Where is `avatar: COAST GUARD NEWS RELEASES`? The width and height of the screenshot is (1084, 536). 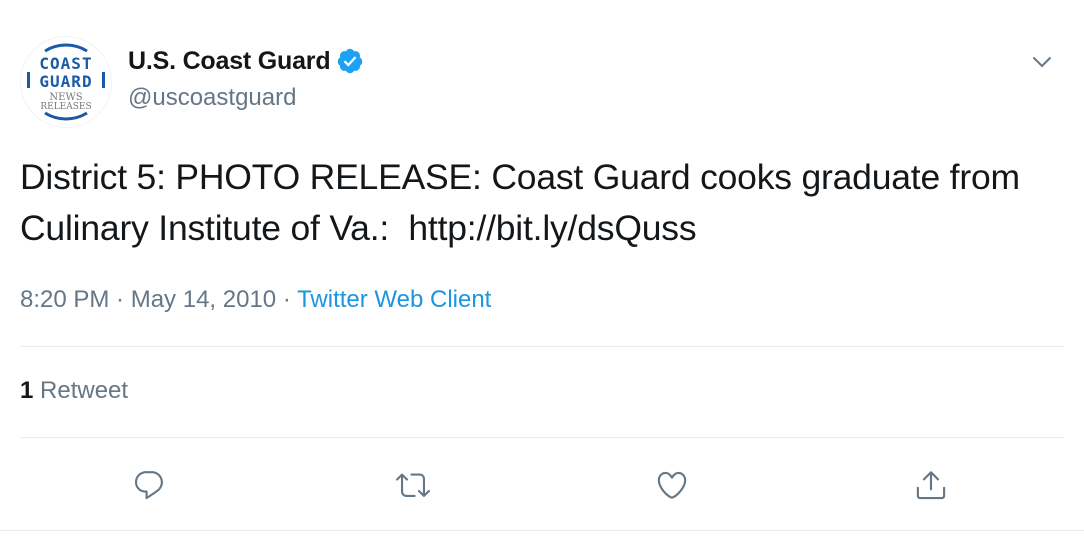
avatar: COAST GUARD NEWS RELEASES is located at coordinates (66, 82).